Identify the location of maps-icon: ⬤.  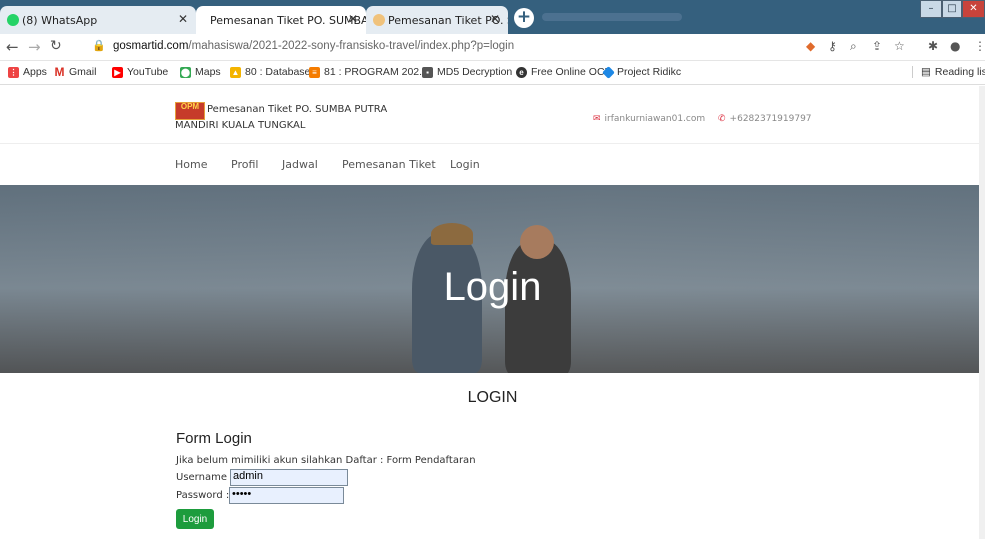
(185, 72).